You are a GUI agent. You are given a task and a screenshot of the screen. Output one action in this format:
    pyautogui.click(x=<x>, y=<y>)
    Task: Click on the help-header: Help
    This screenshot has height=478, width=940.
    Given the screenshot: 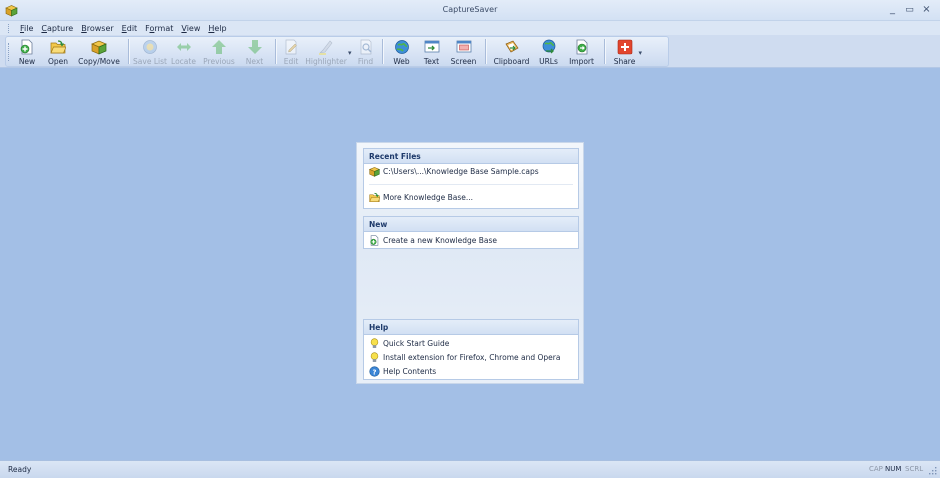 What is the action you would take?
    pyautogui.click(x=471, y=327)
    